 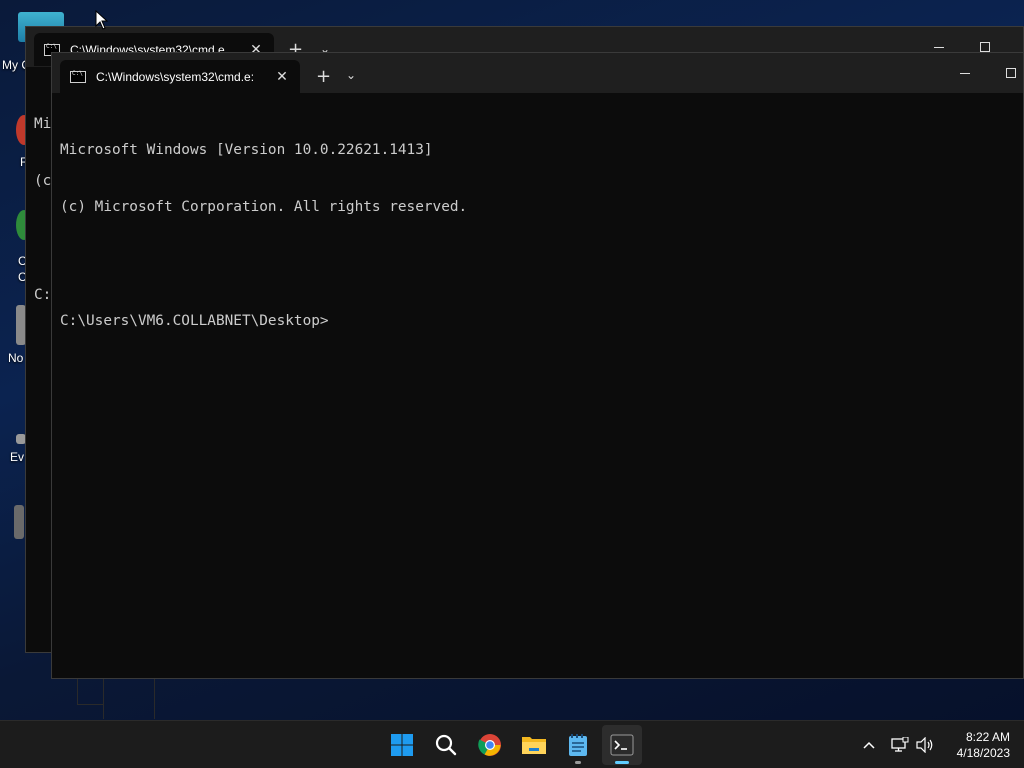 I want to click on app-icon, so click(x=19, y=522).